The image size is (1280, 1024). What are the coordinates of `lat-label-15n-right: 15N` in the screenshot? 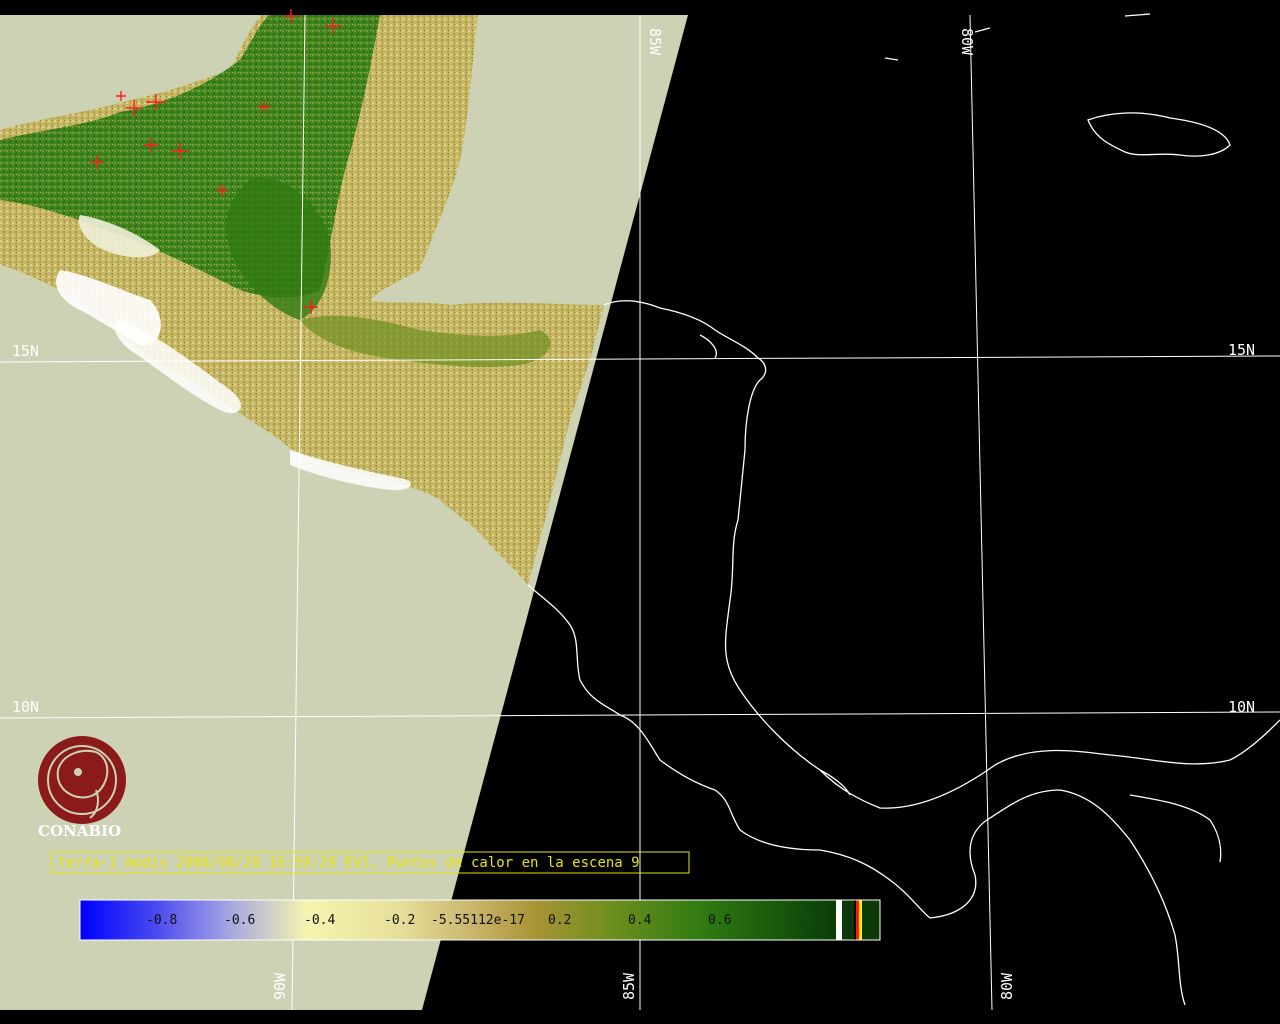 It's located at (1241, 350).